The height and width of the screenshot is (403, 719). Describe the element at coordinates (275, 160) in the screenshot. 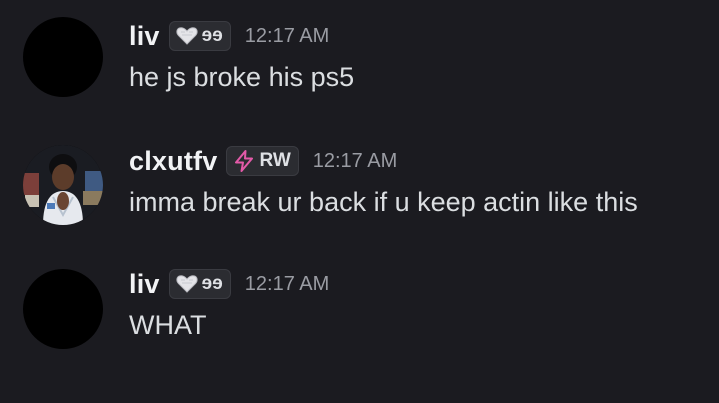

I see `guild-tag-label: RW` at that location.